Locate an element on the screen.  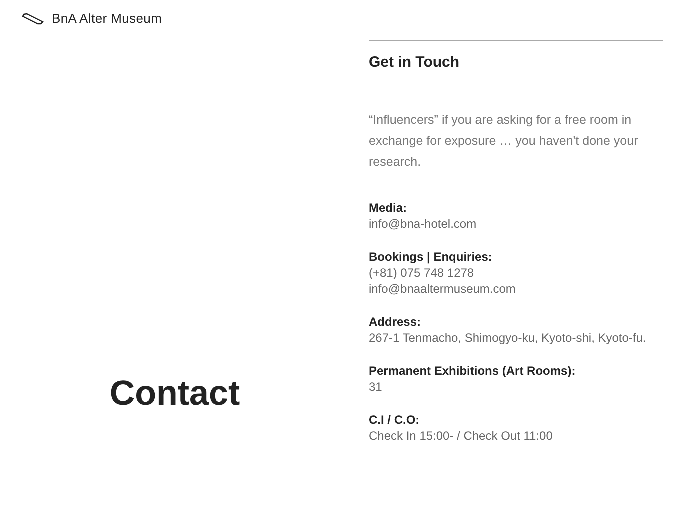
info-value: info@bna-hotel.com is located at coordinates (423, 224).